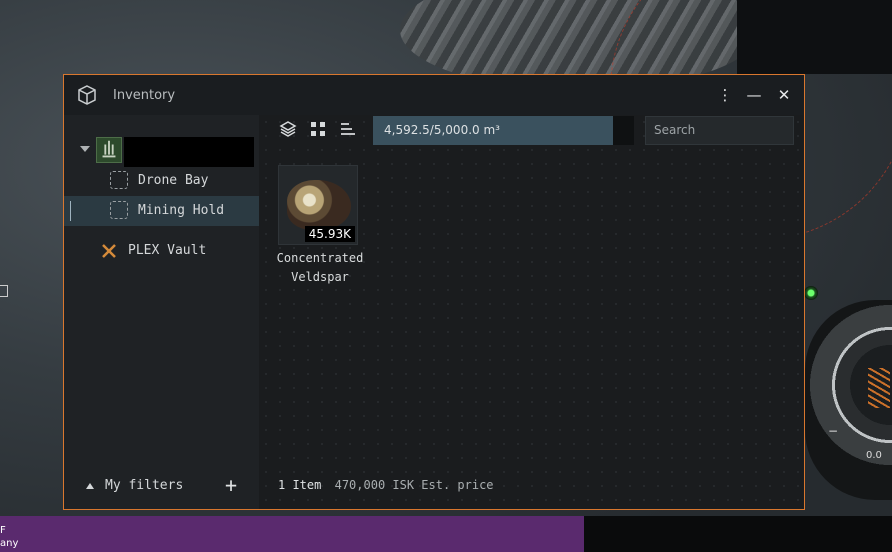 The width and height of the screenshot is (892, 552). What do you see at coordinates (231, 485) in the screenshot?
I see `add-filter-button: +` at bounding box center [231, 485].